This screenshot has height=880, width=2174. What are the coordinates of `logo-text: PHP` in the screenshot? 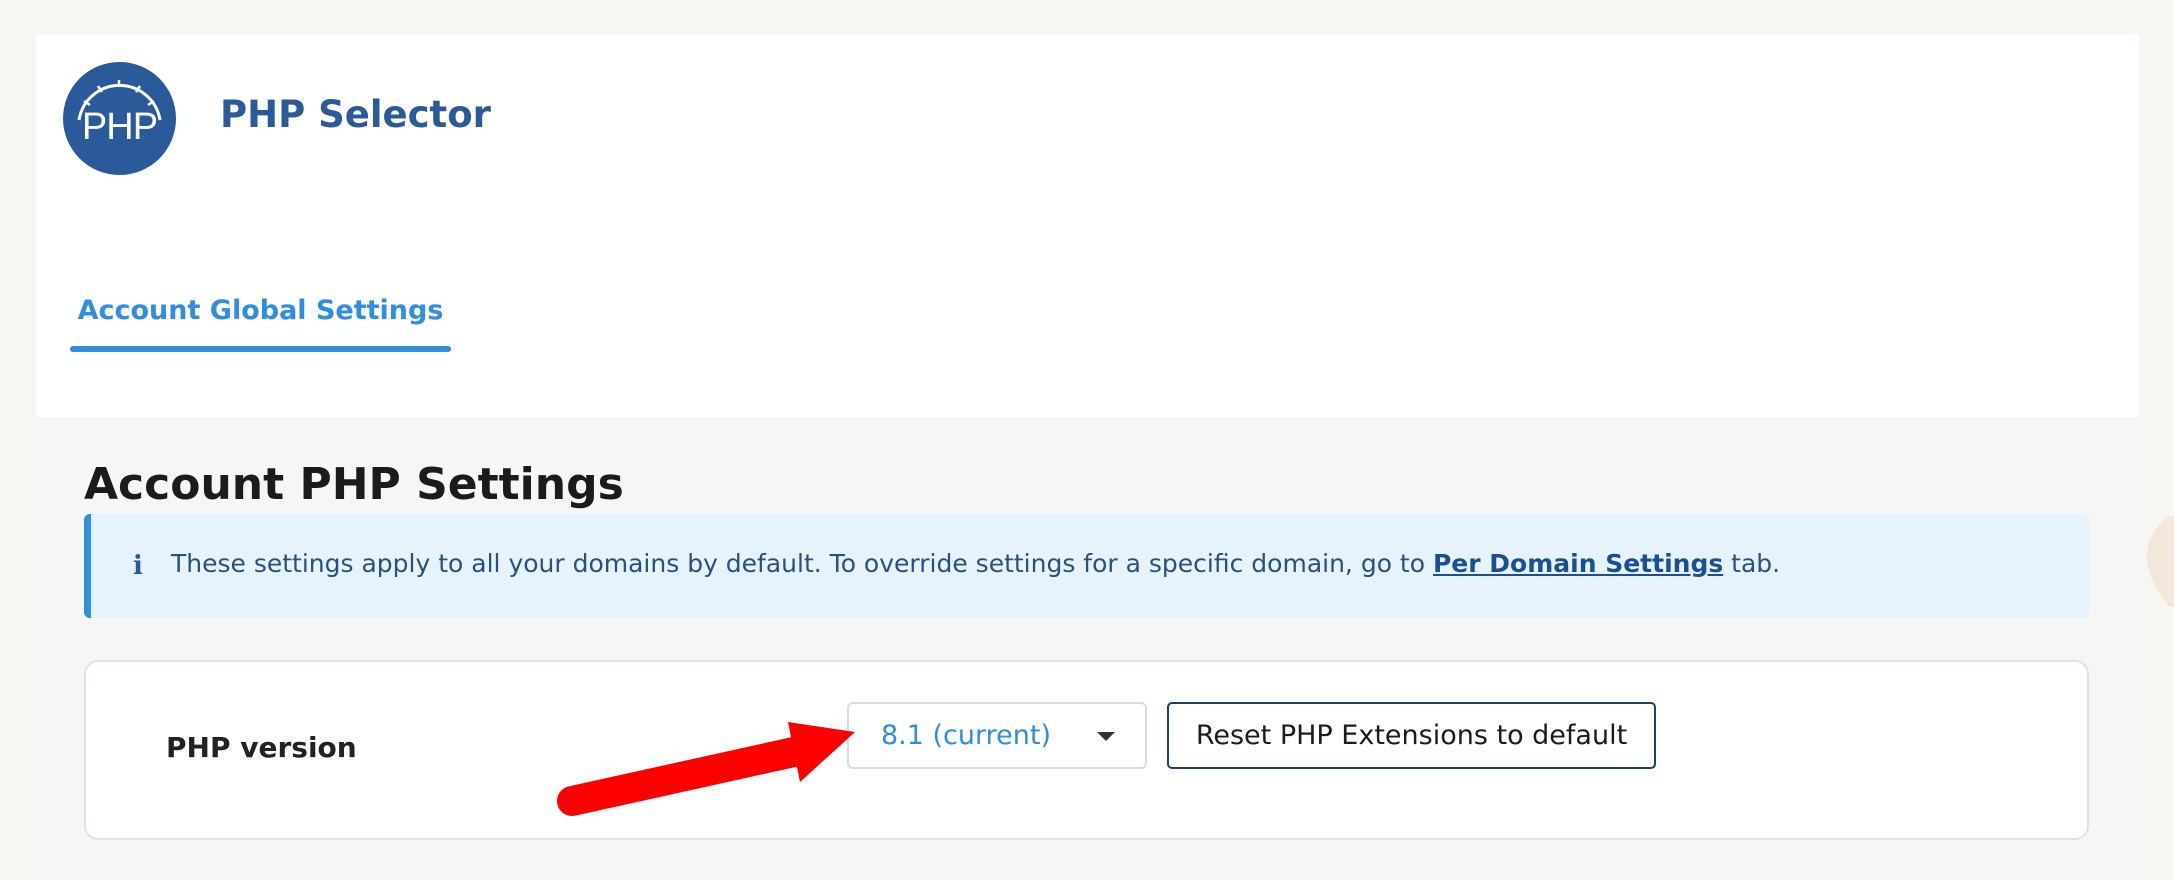 It's located at (119, 127).